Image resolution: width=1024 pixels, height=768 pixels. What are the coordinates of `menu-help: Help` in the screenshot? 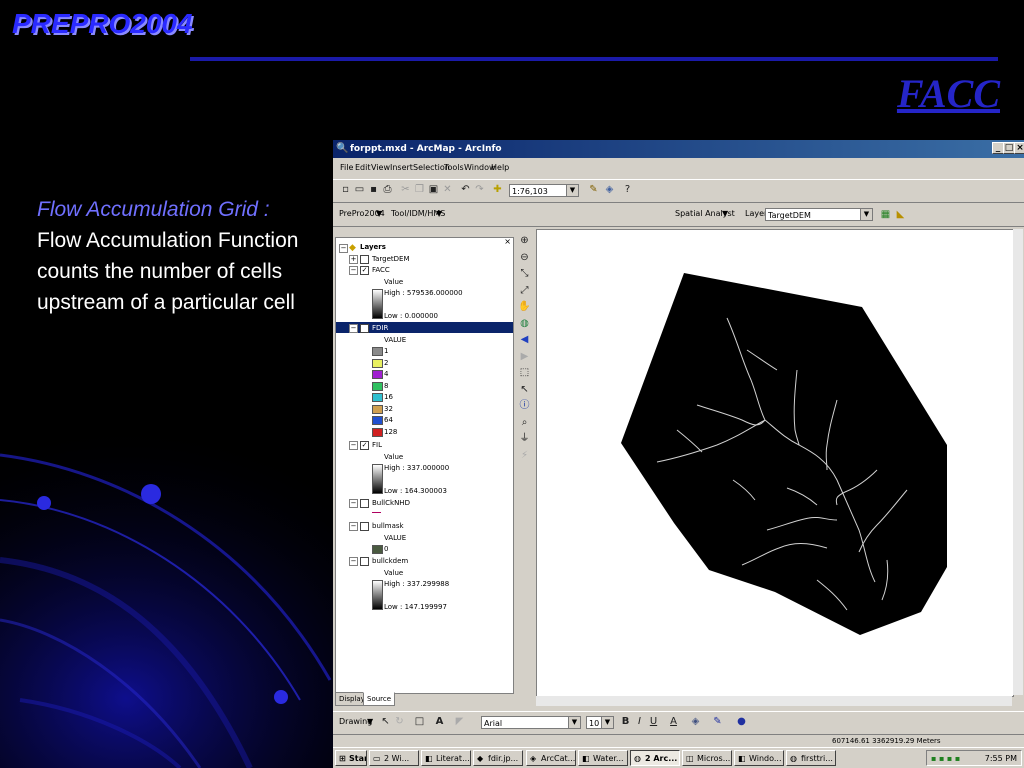 It's located at (500, 167).